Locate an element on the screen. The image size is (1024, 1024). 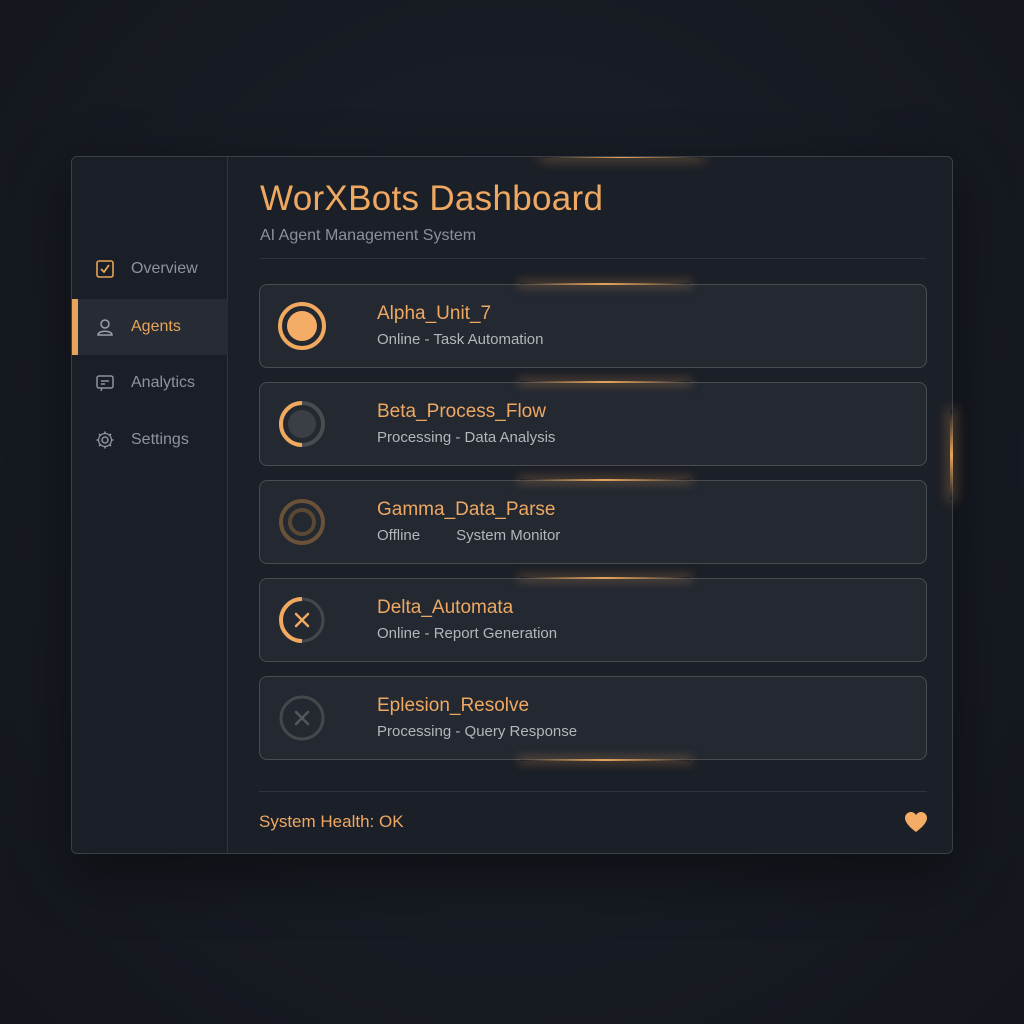
agent-status: Online - Report Generation is located at coordinates (467, 633).